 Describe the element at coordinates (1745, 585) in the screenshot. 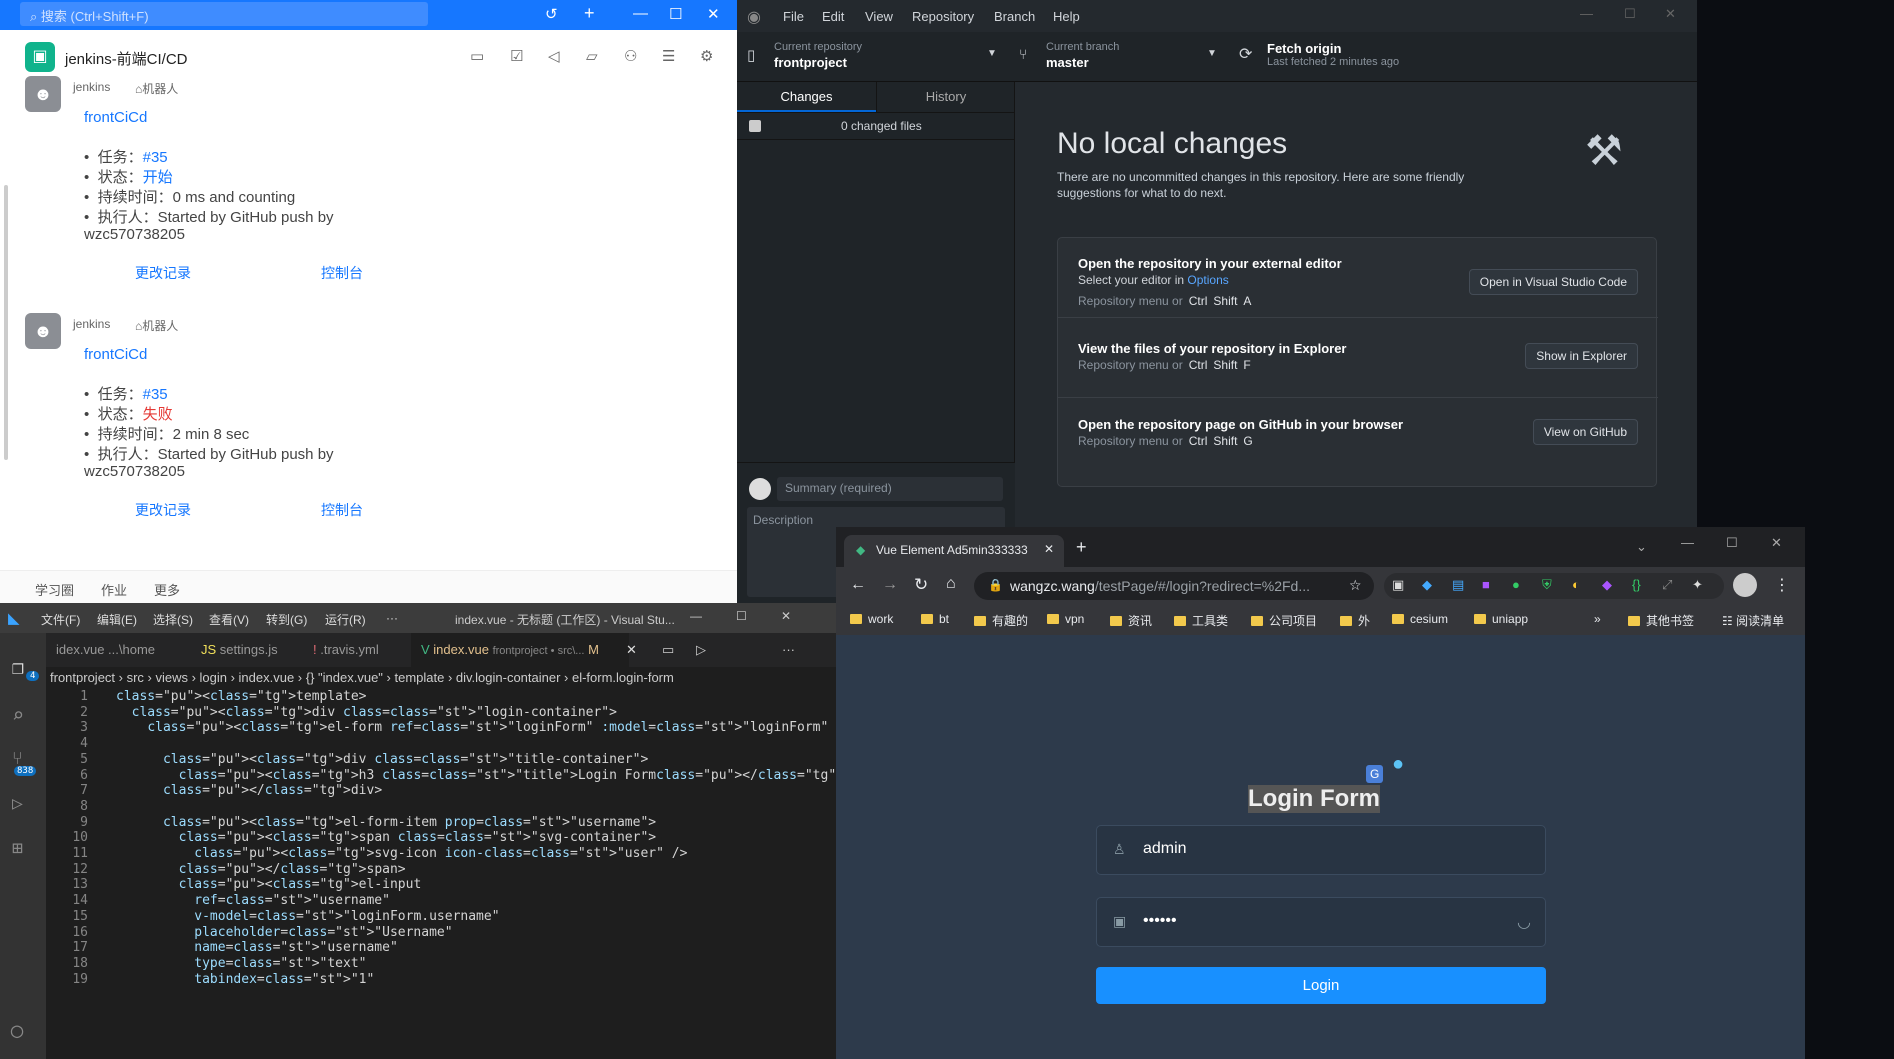

I see `profile-avatar` at that location.